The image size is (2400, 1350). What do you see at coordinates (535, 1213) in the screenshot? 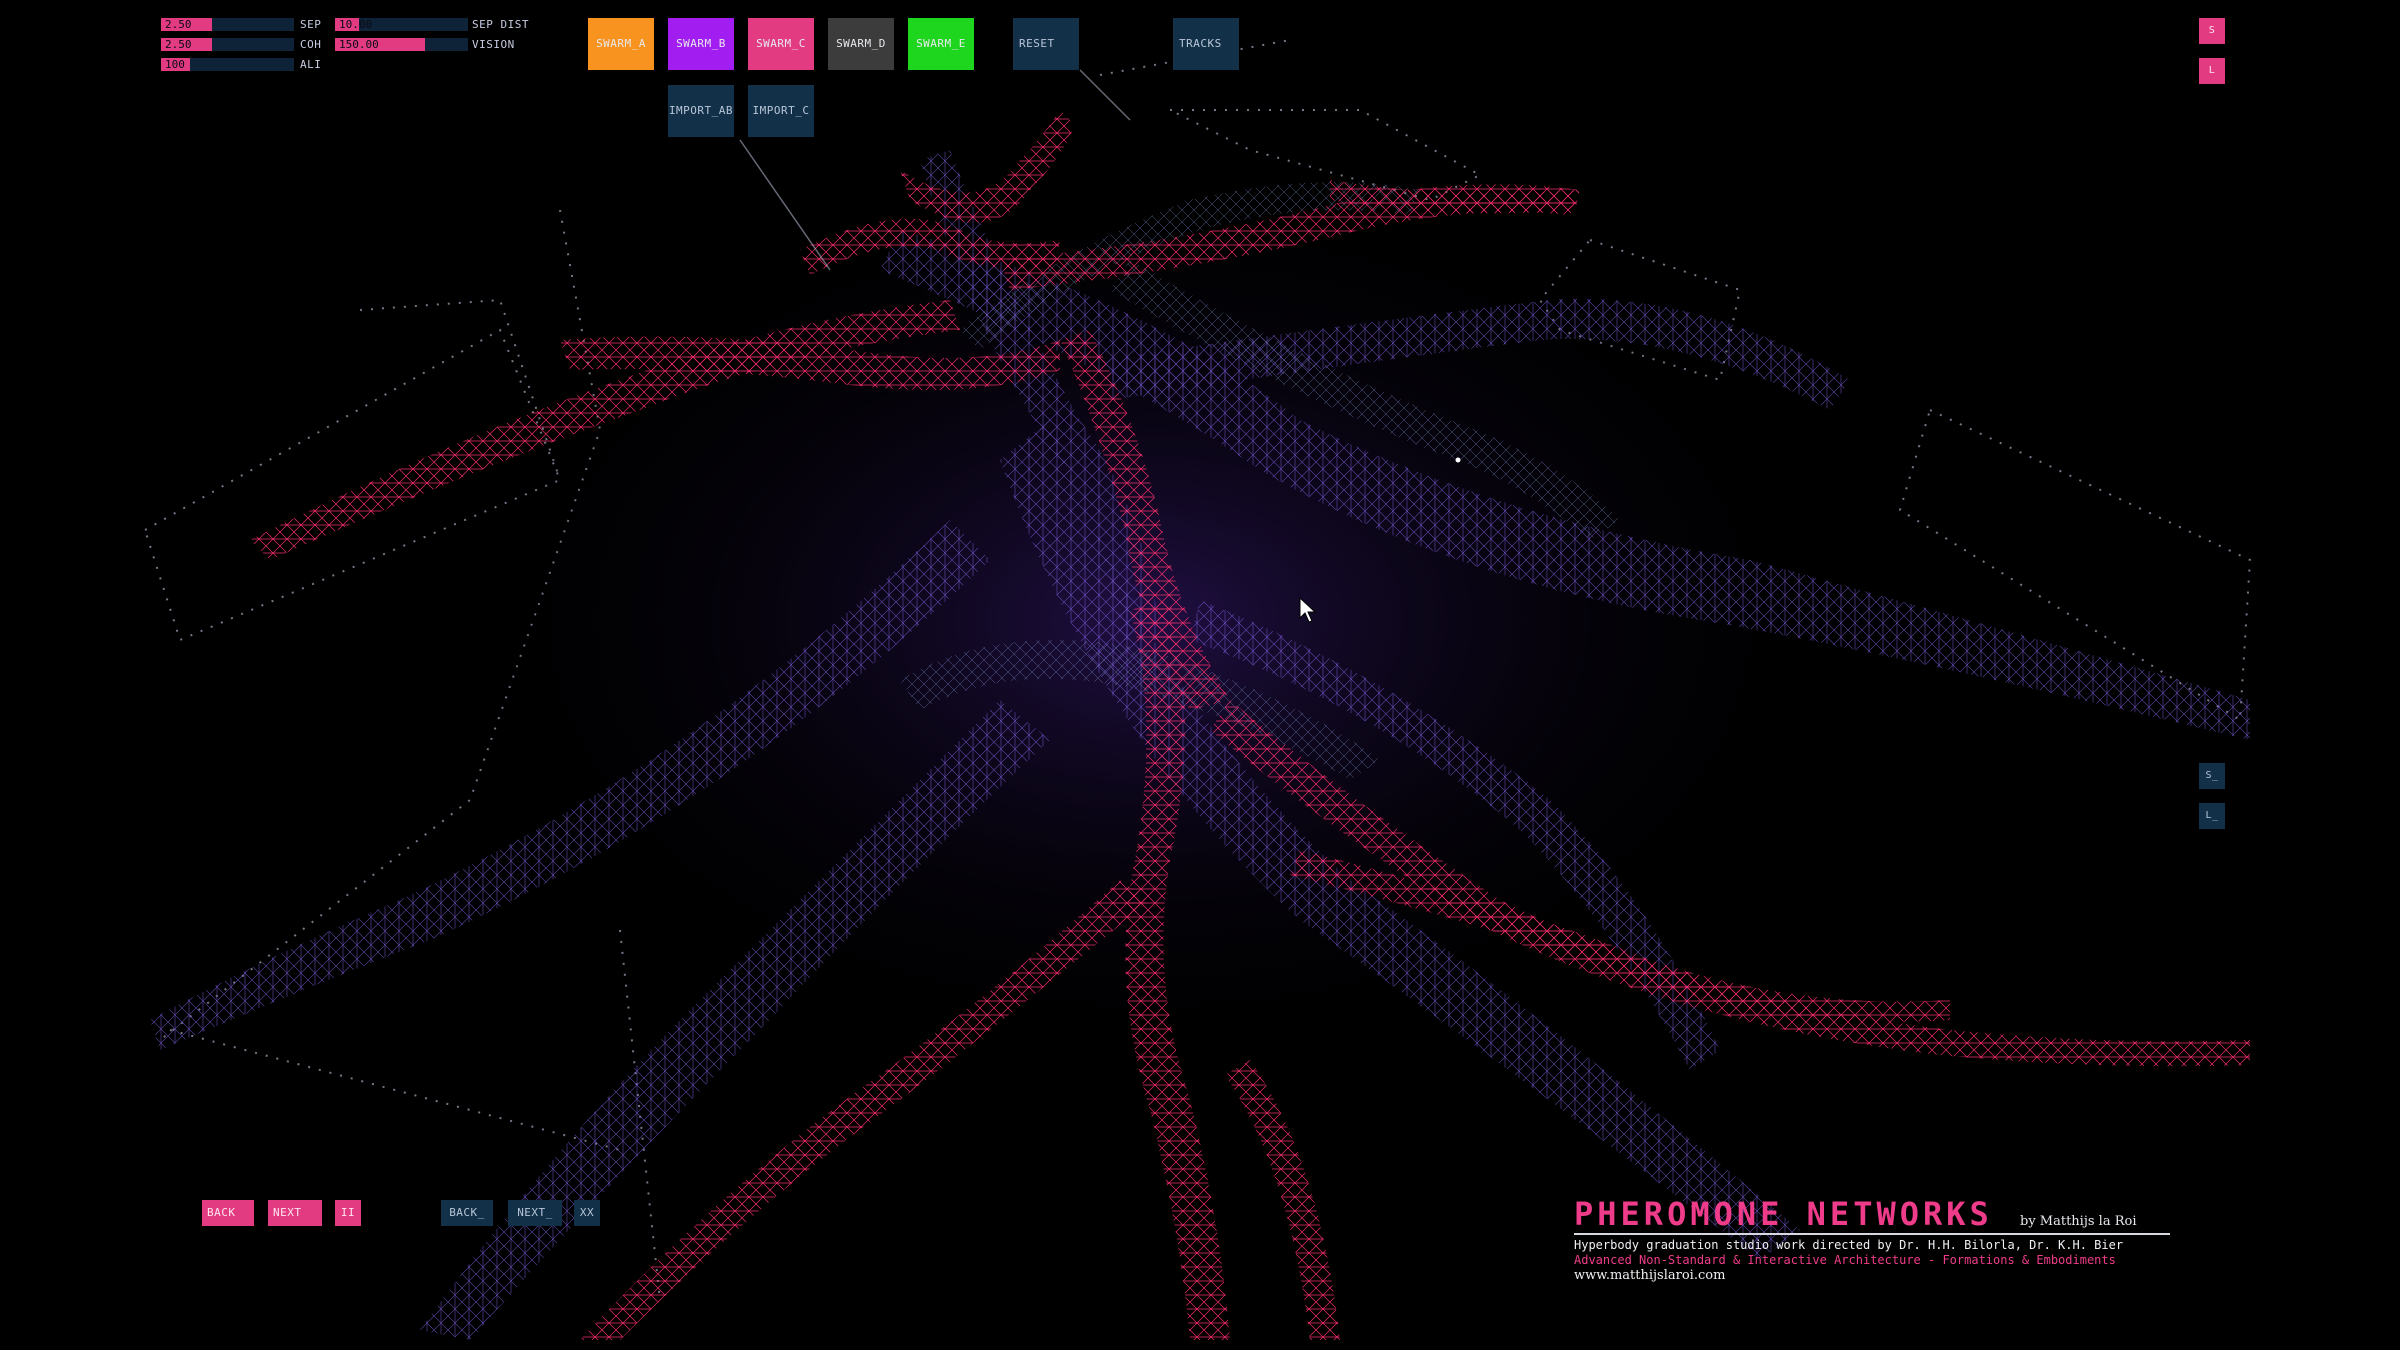
I see `next-secondary-button: NEXT_` at bounding box center [535, 1213].